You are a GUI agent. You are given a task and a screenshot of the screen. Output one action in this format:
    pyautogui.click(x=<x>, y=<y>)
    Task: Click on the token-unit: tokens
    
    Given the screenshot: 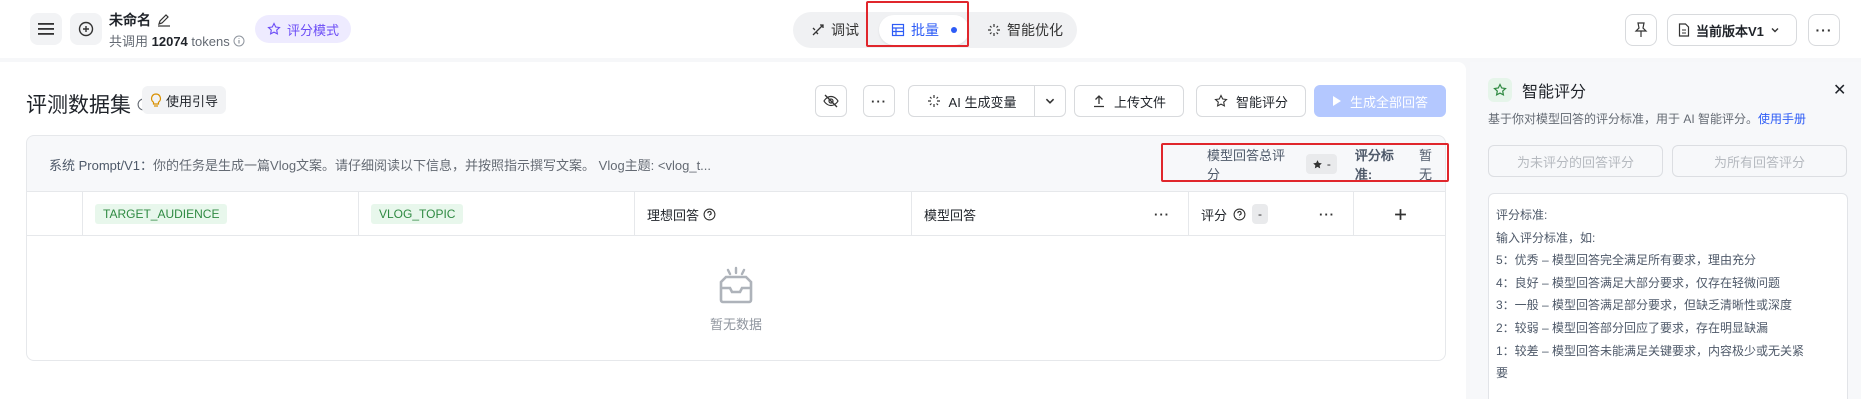 What is the action you would take?
    pyautogui.click(x=210, y=41)
    